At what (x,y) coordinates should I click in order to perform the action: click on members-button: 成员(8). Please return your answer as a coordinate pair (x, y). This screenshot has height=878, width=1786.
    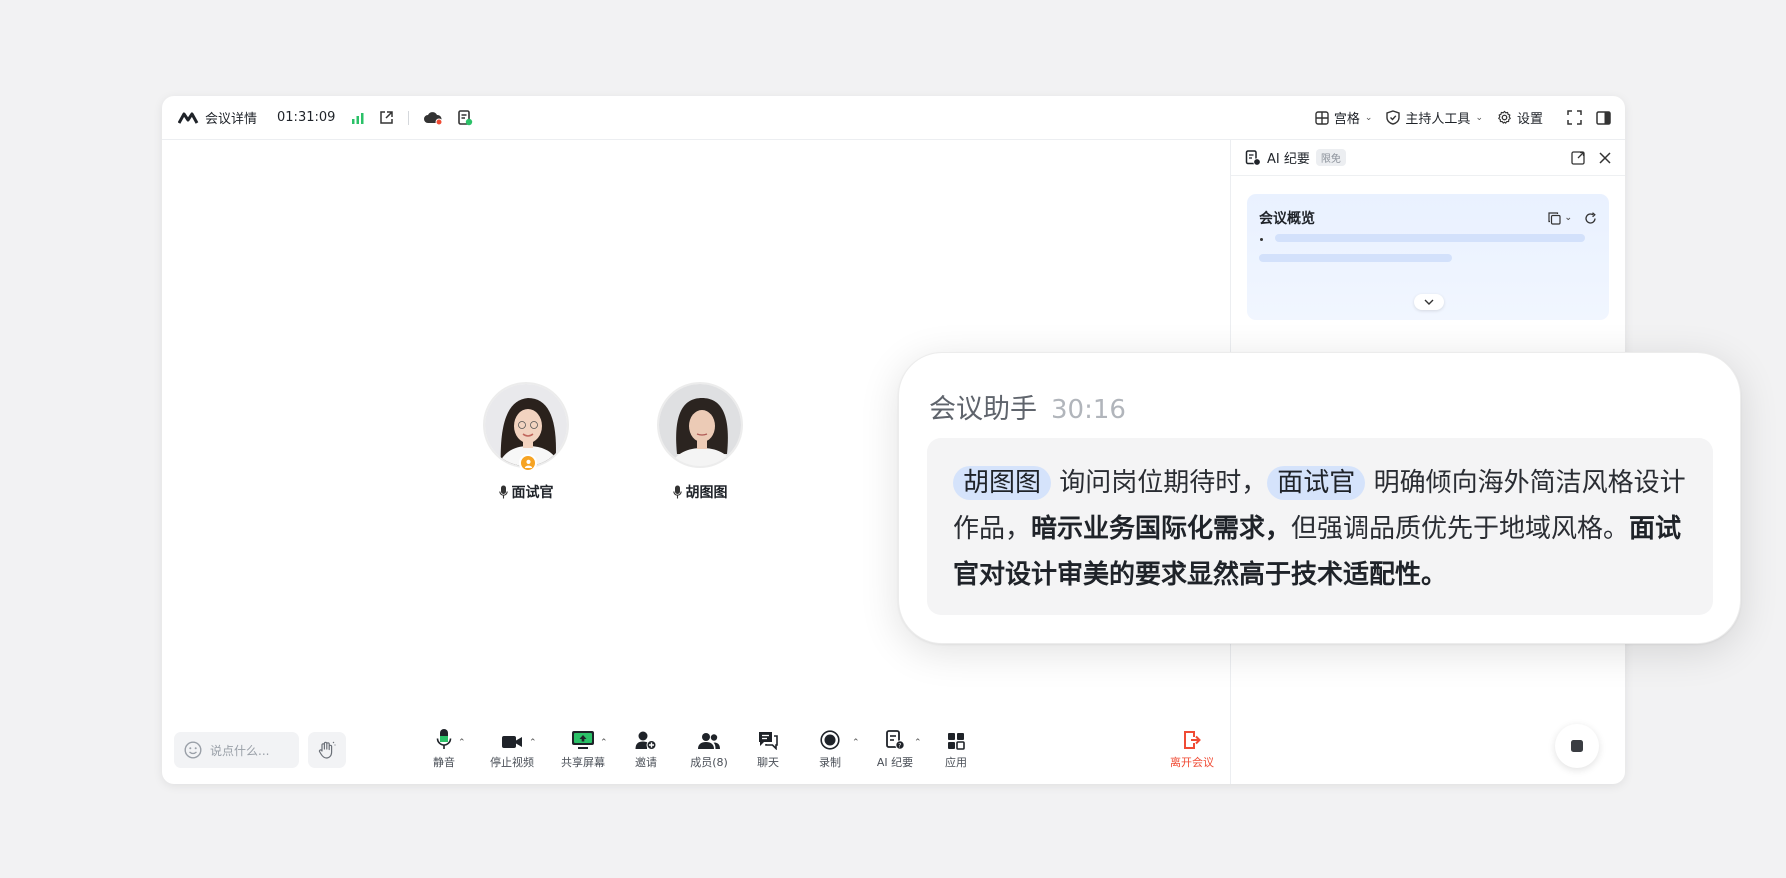
    Looking at the image, I should click on (709, 749).